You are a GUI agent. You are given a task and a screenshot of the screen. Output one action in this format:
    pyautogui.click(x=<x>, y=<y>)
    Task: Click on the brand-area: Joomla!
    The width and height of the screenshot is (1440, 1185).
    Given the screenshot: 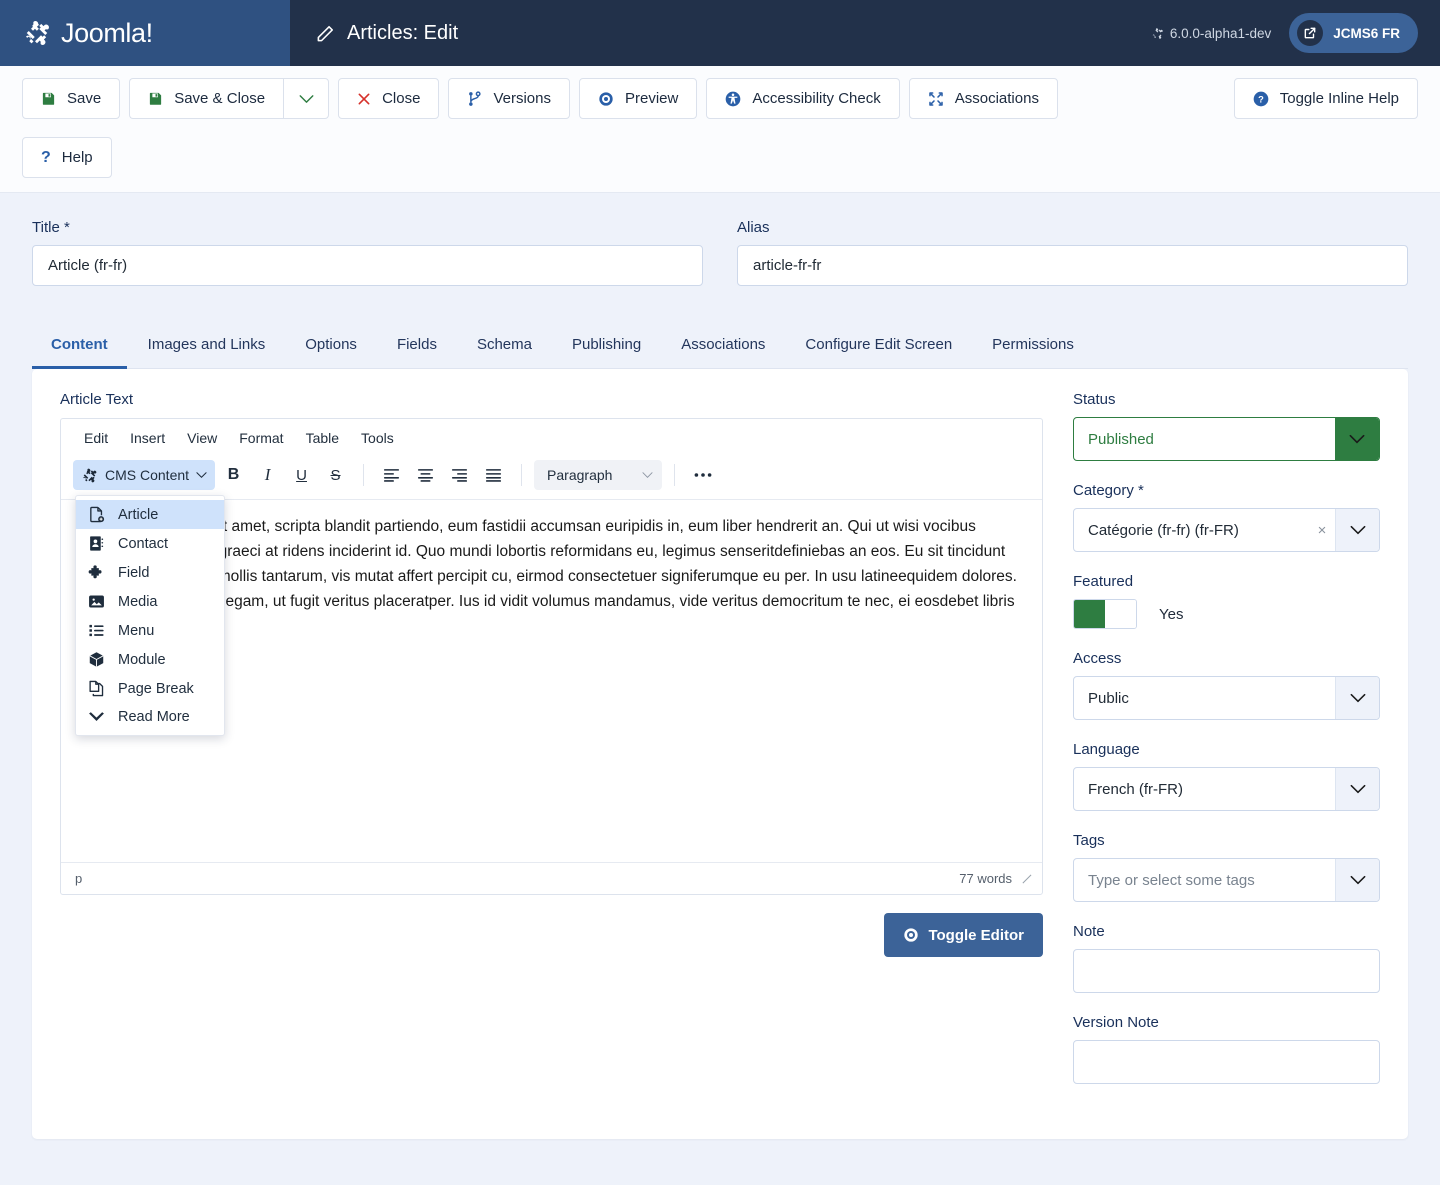 What is the action you would take?
    pyautogui.click(x=145, y=33)
    